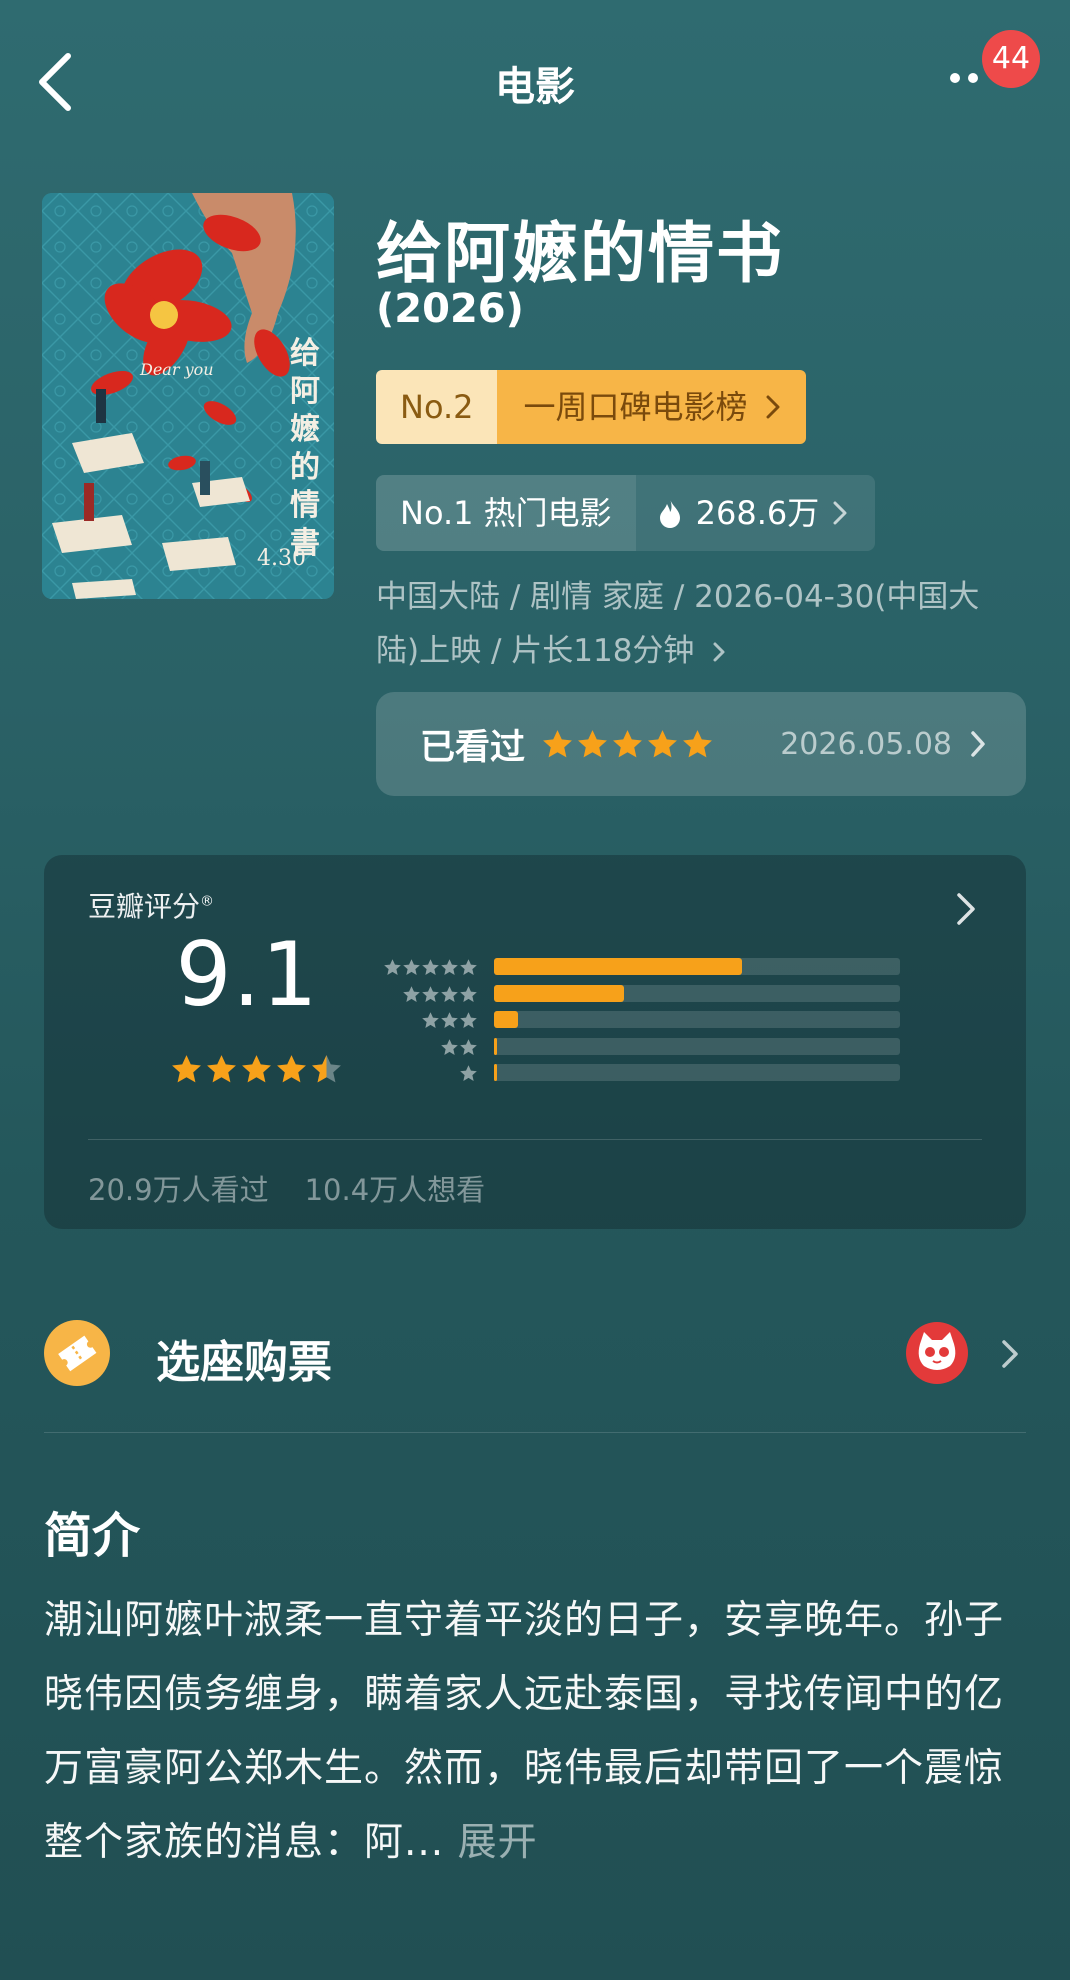  What do you see at coordinates (176, 369) in the screenshot?
I see `poster-english: Dear you` at bounding box center [176, 369].